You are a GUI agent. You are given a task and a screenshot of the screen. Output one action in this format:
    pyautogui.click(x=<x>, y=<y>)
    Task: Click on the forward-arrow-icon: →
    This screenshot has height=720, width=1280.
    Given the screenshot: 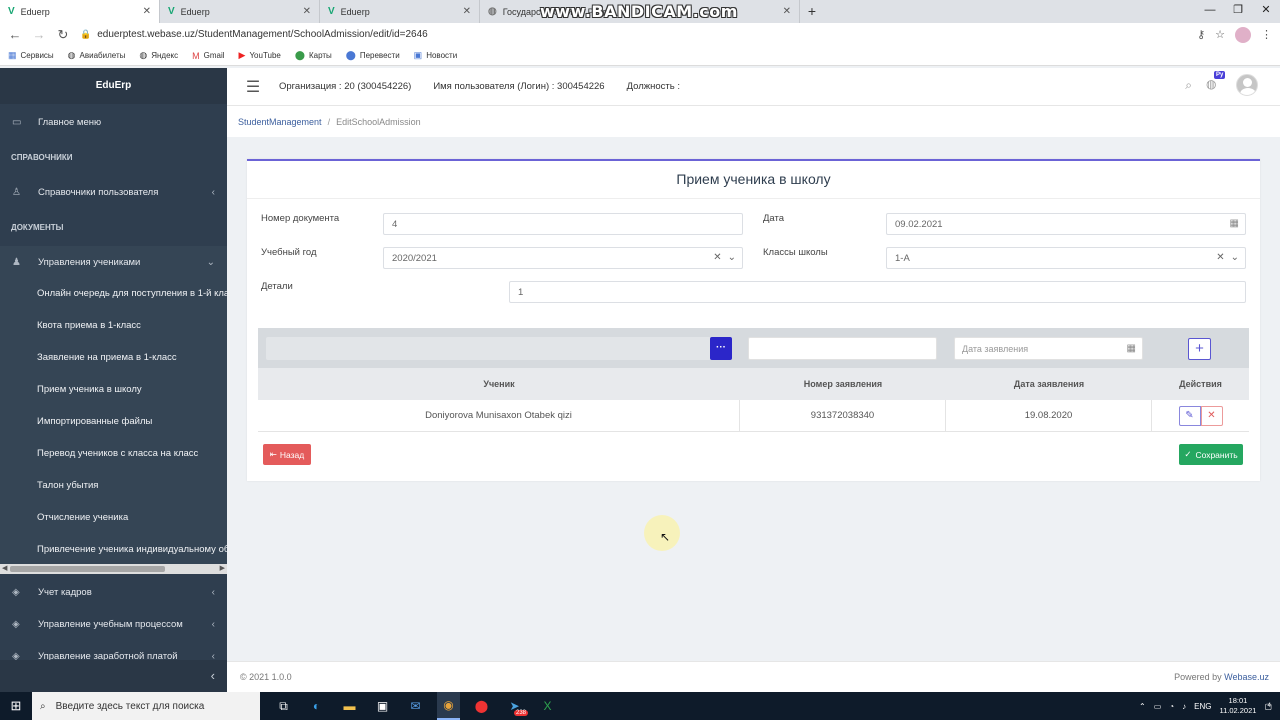 What is the action you would take?
    pyautogui.click(x=39, y=34)
    